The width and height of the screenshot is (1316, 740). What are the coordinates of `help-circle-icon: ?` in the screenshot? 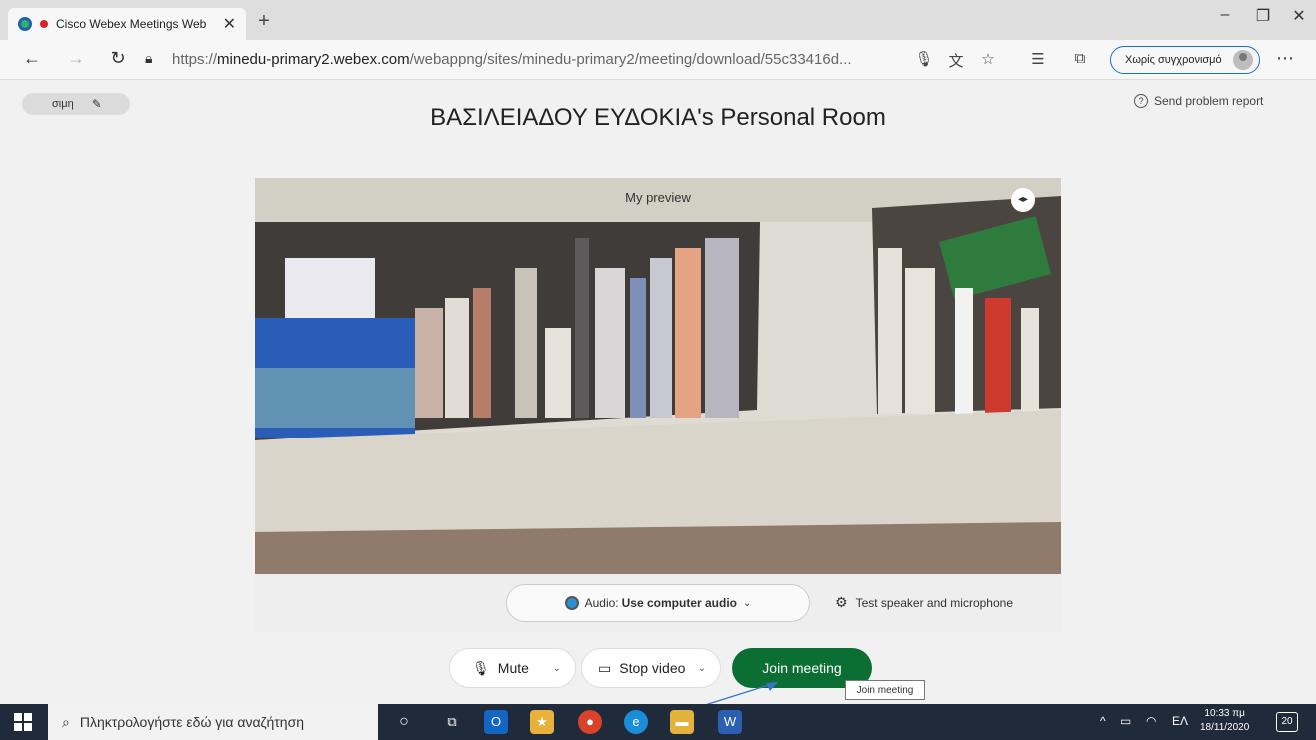 It's located at (1141, 101).